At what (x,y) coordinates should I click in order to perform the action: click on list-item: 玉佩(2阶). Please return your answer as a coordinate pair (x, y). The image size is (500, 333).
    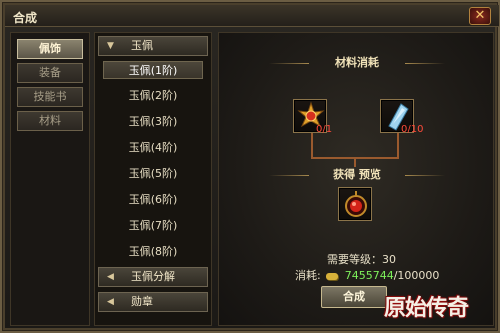
    Looking at the image, I should click on (153, 96).